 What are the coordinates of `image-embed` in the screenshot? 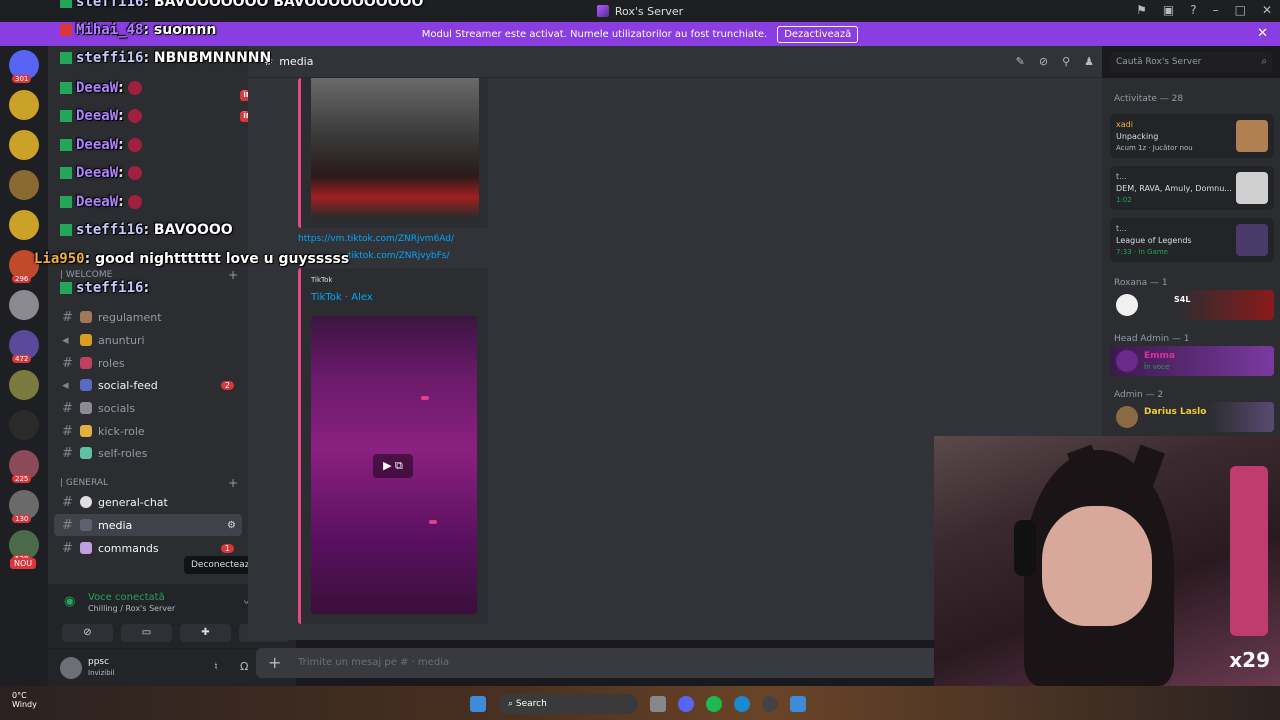 It's located at (393, 153).